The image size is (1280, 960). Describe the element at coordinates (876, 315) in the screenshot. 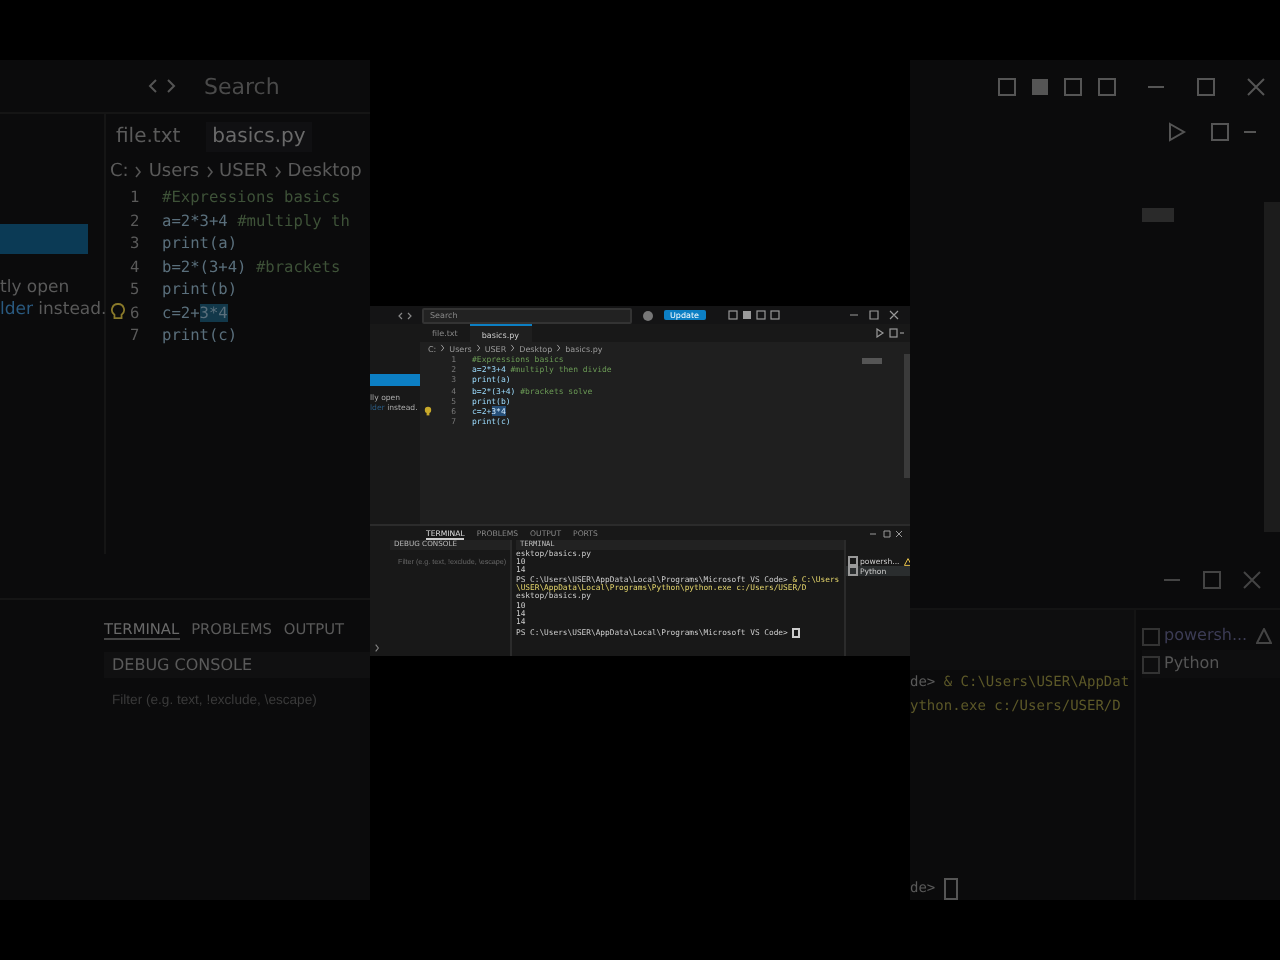

I see `window-controls-icon` at that location.